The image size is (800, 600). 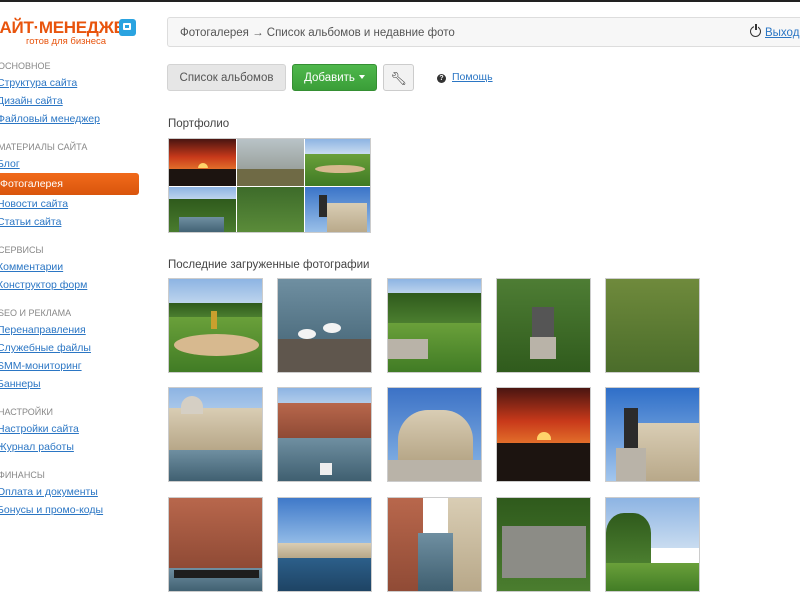 I want to click on sidebar-item-articles: Статьи сайта, so click(x=70, y=222).